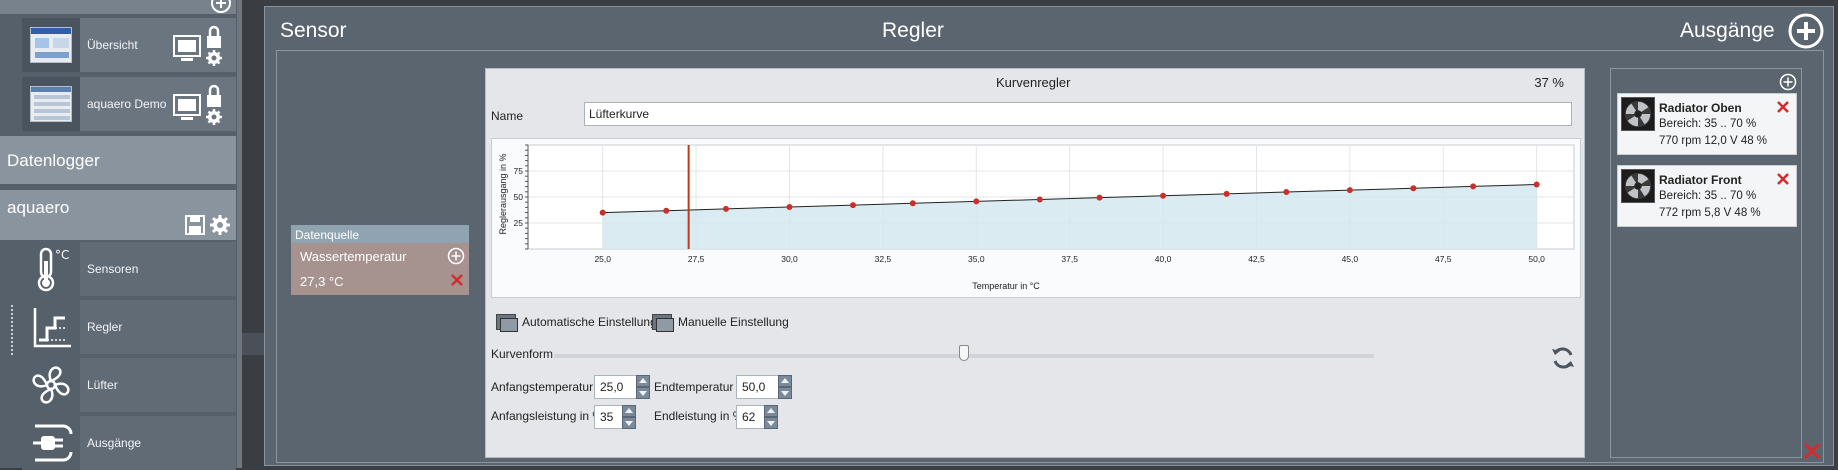 This screenshot has width=1838, height=470. What do you see at coordinates (1078, 114) in the screenshot?
I see `name-input` at bounding box center [1078, 114].